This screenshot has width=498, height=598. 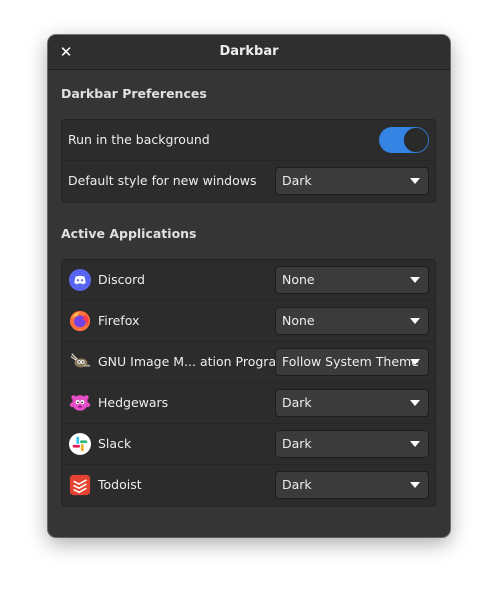 What do you see at coordinates (129, 233) in the screenshot?
I see `applications-section-title: Active Applications` at bounding box center [129, 233].